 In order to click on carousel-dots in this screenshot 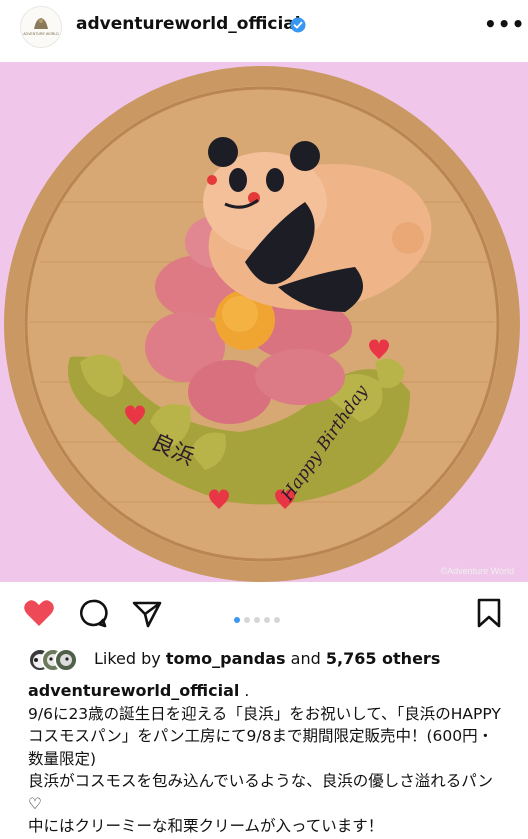, I will do `click(259, 617)`.